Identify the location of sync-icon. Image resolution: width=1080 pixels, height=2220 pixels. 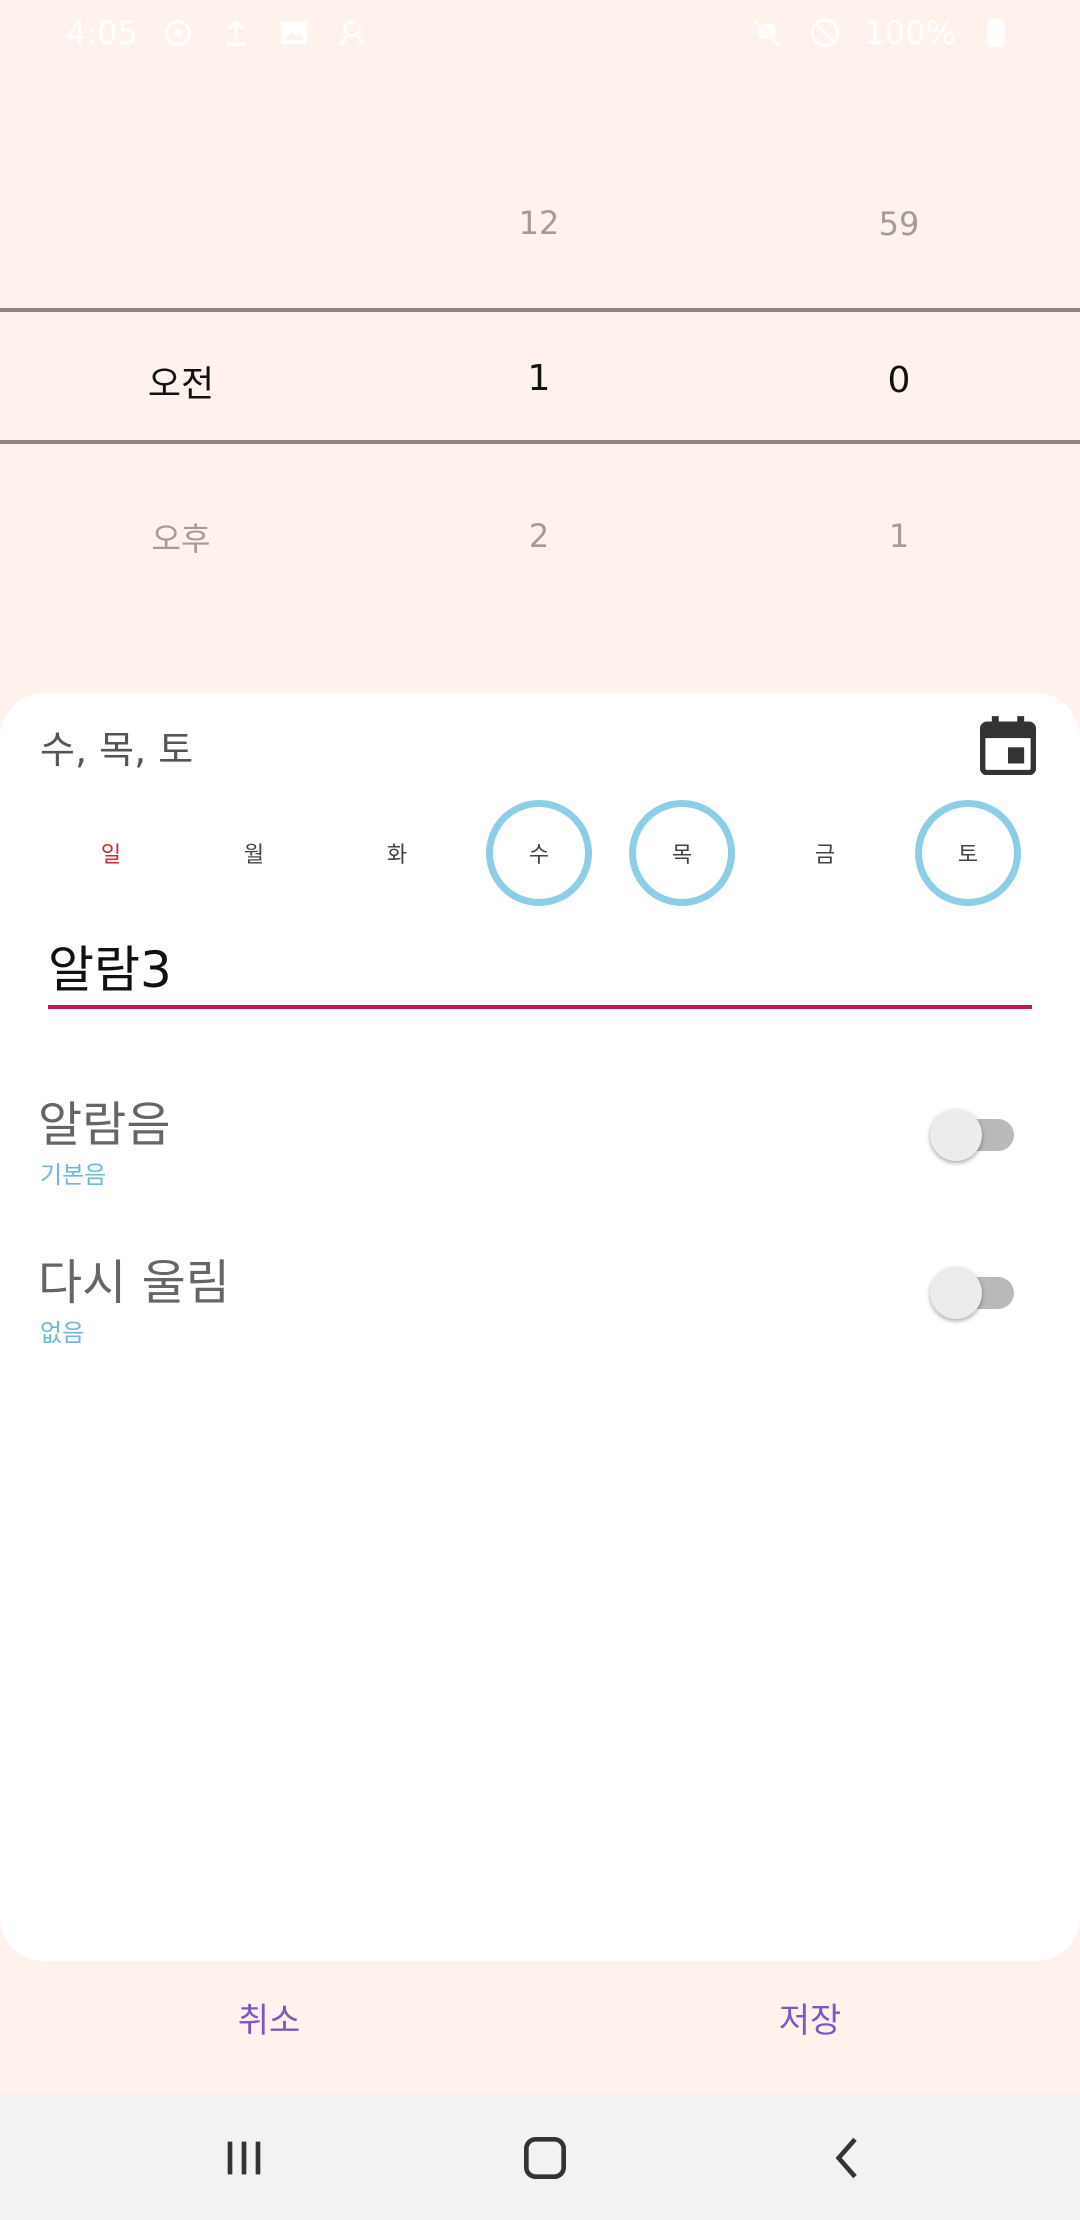
(178, 33).